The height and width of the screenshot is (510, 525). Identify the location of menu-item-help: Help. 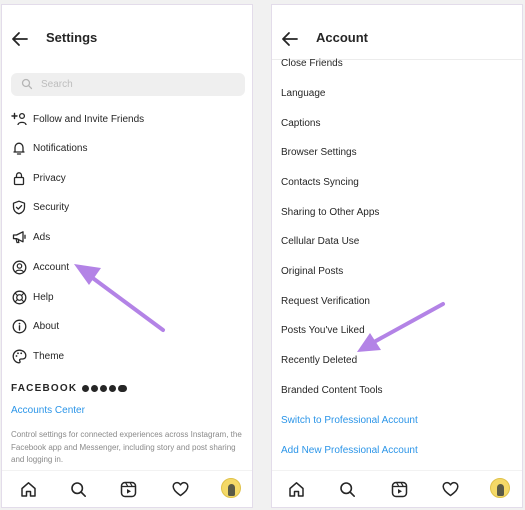
(127, 297).